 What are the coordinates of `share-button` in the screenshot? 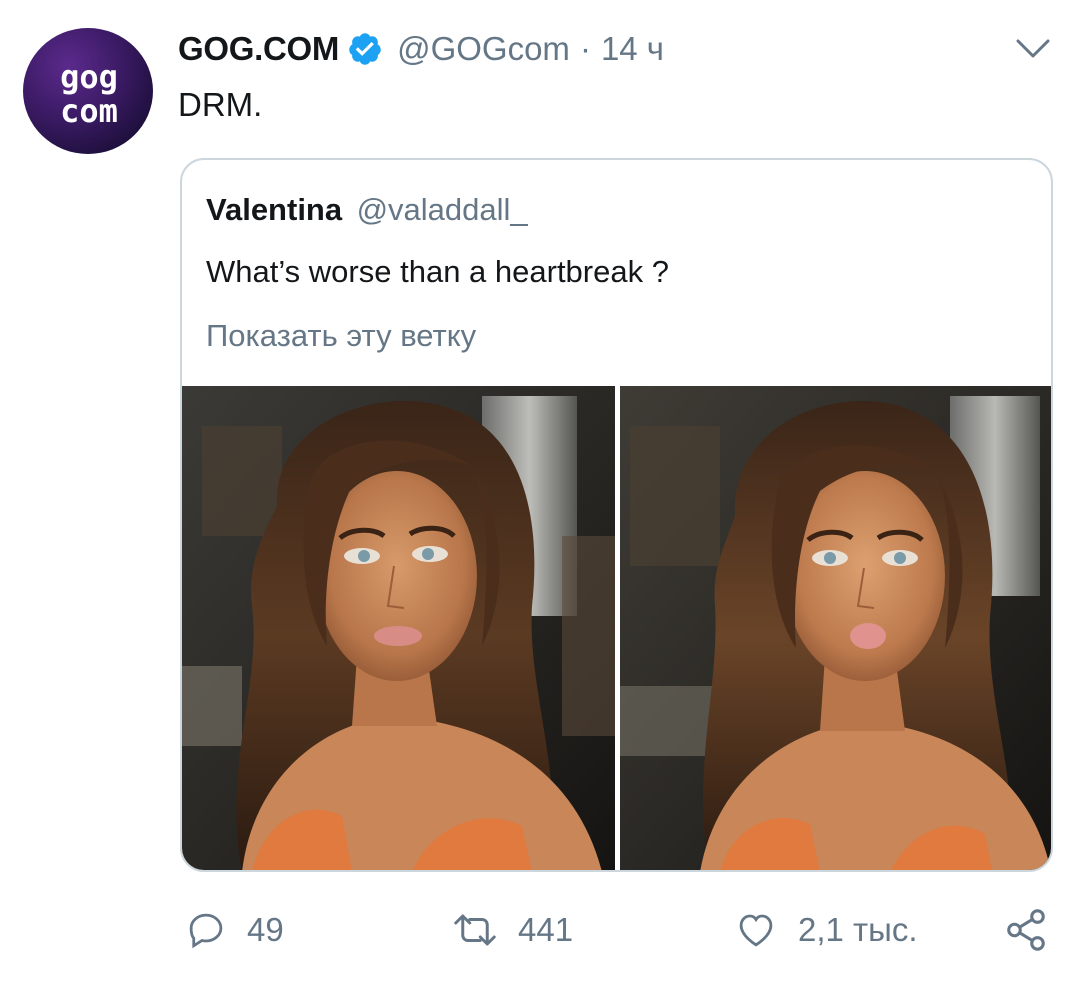 It's located at (1026, 930).